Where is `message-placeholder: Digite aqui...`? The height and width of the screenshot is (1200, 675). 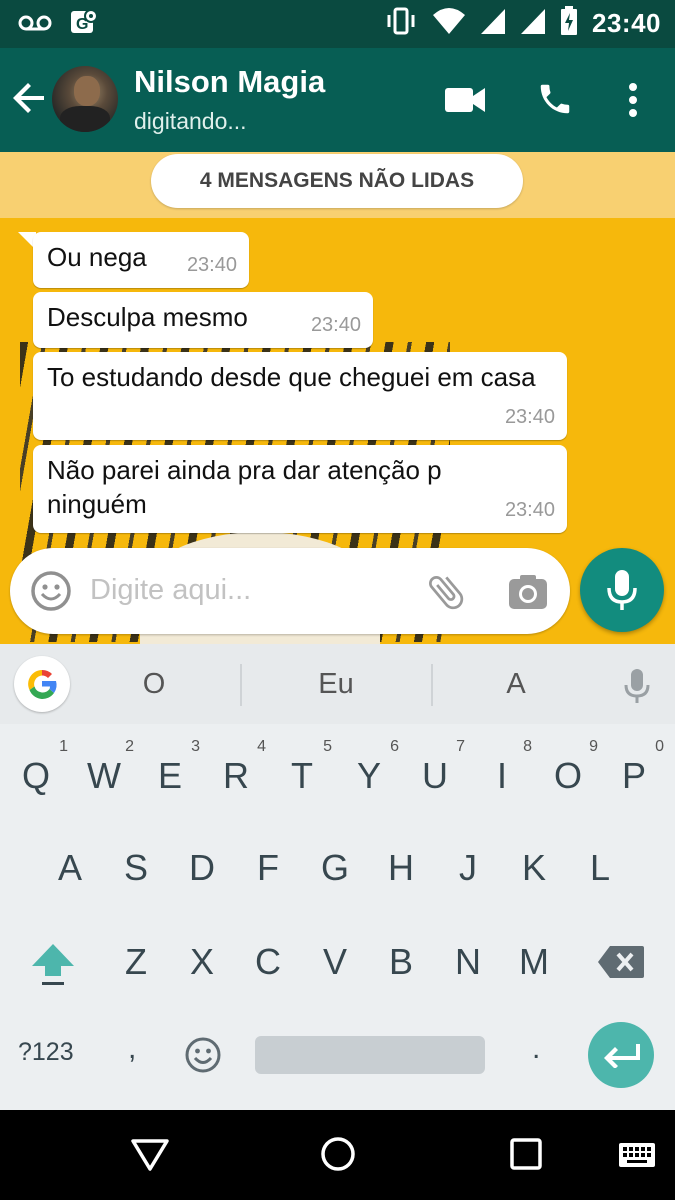
message-placeholder: Digite aqui... is located at coordinates (171, 590).